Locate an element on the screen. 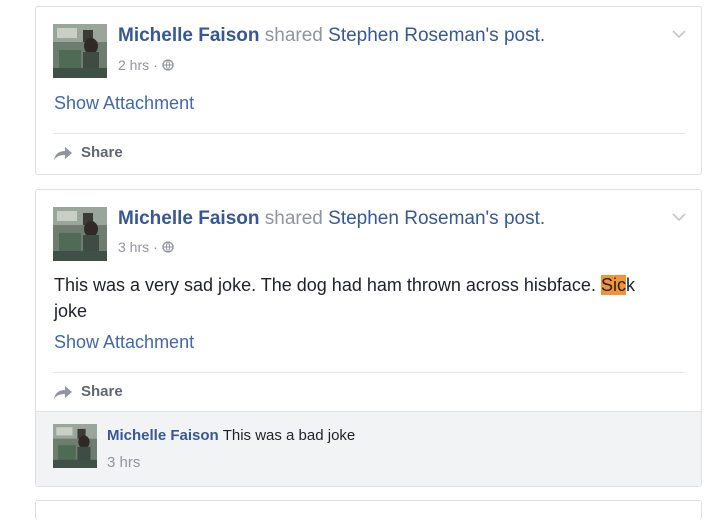 The image size is (720, 520). search-highlight: Sic is located at coordinates (613, 285).